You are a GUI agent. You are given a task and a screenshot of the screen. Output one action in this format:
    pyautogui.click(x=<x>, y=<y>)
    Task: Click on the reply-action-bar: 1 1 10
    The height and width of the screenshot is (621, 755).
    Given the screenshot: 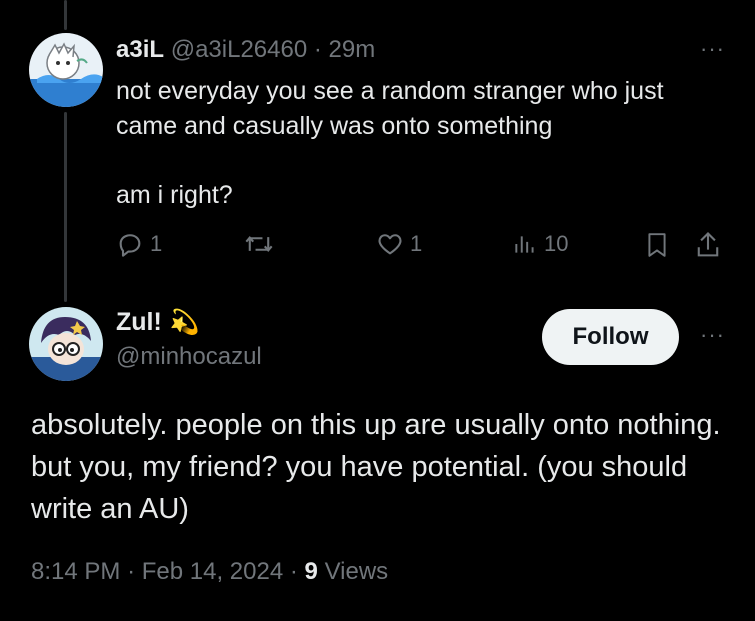 What is the action you would take?
    pyautogui.click(x=421, y=250)
    